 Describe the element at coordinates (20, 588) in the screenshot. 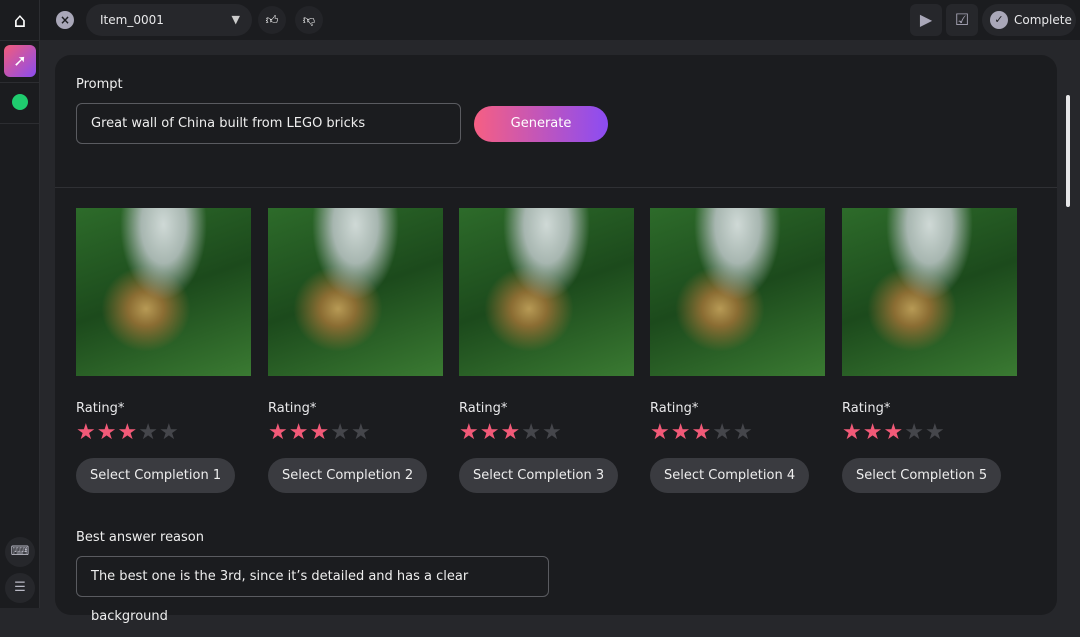

I see `list-icon: ☰` at that location.